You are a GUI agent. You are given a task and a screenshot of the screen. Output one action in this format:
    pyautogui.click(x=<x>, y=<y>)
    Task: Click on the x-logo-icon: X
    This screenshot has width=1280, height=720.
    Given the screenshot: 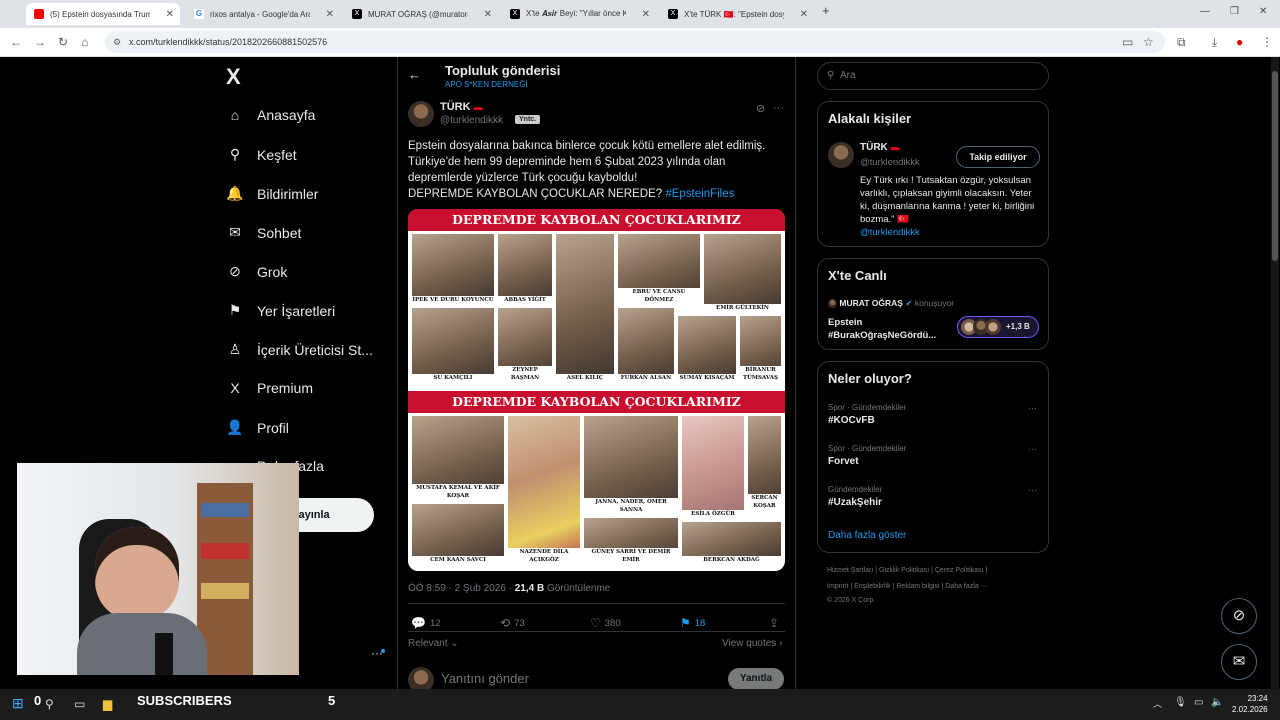 What is the action you would take?
    pyautogui.click(x=233, y=77)
    